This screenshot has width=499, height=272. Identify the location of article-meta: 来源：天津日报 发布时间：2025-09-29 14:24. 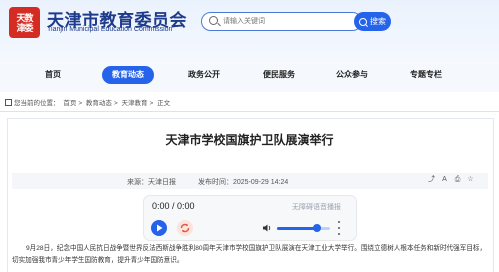
(207, 182).